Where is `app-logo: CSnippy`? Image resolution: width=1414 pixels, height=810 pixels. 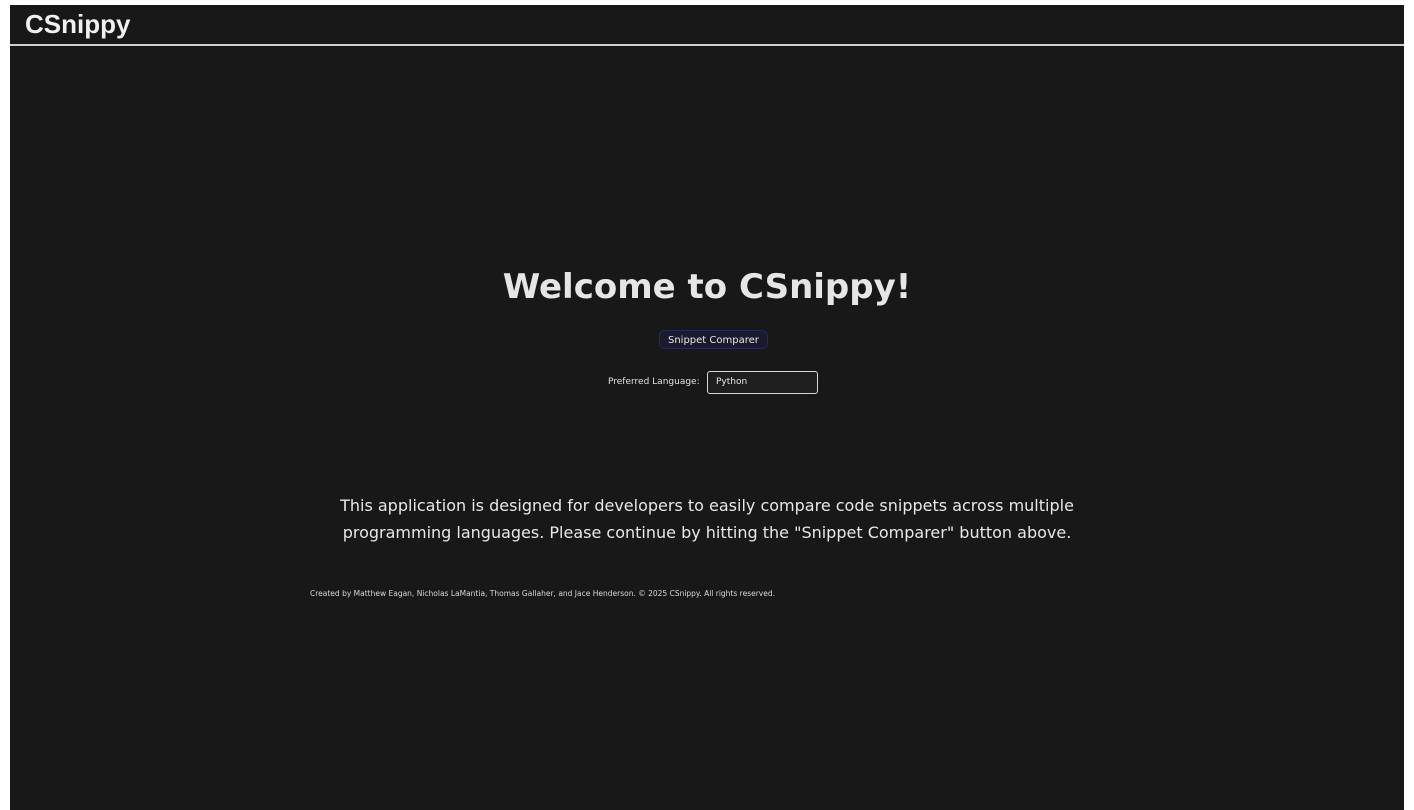 app-logo: CSnippy is located at coordinates (77, 24).